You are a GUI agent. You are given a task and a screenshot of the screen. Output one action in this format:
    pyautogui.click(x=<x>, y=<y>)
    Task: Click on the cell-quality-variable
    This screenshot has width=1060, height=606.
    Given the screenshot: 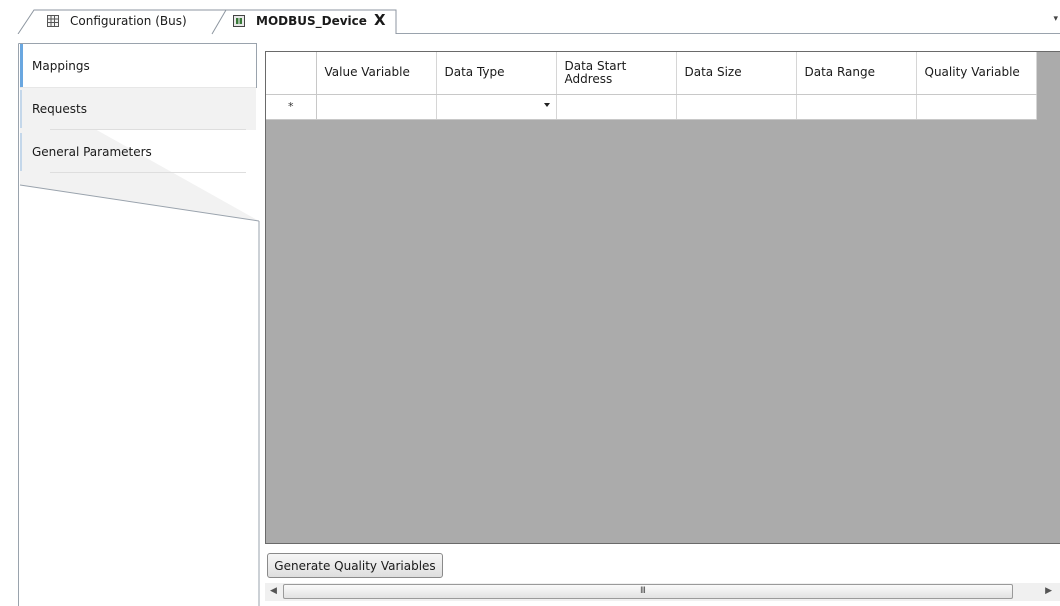 What is the action you would take?
    pyautogui.click(x=976, y=107)
    